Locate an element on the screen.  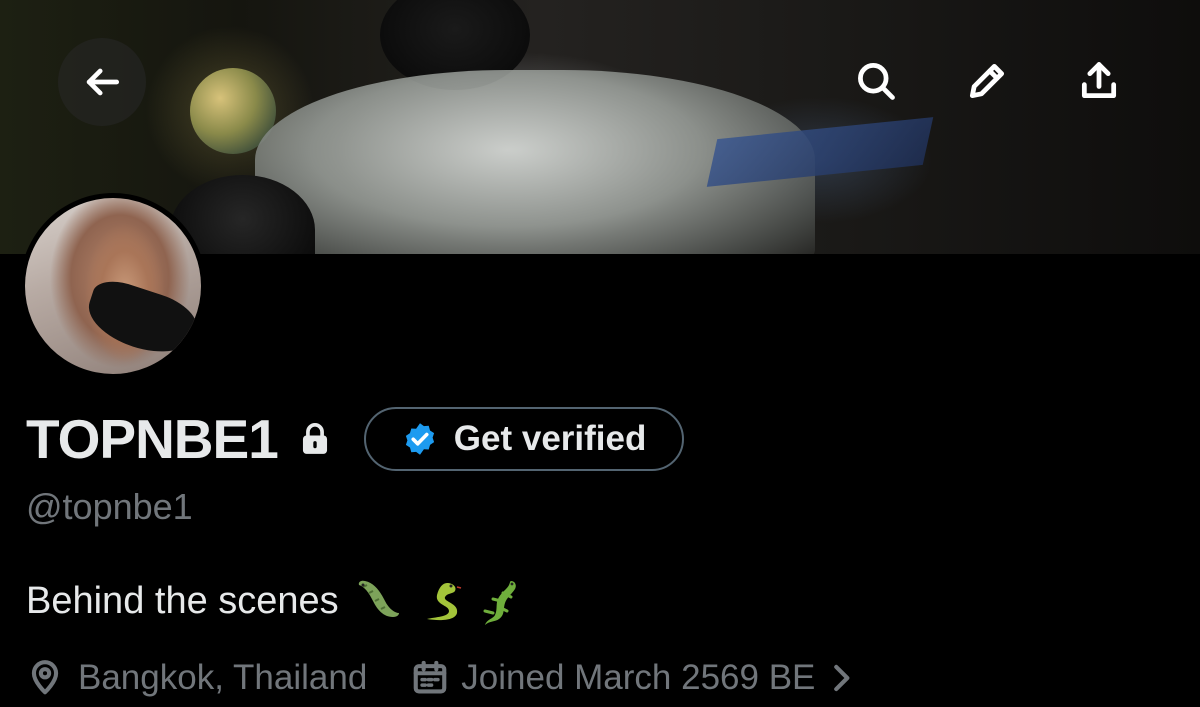
share-button is located at coordinates (1099, 81).